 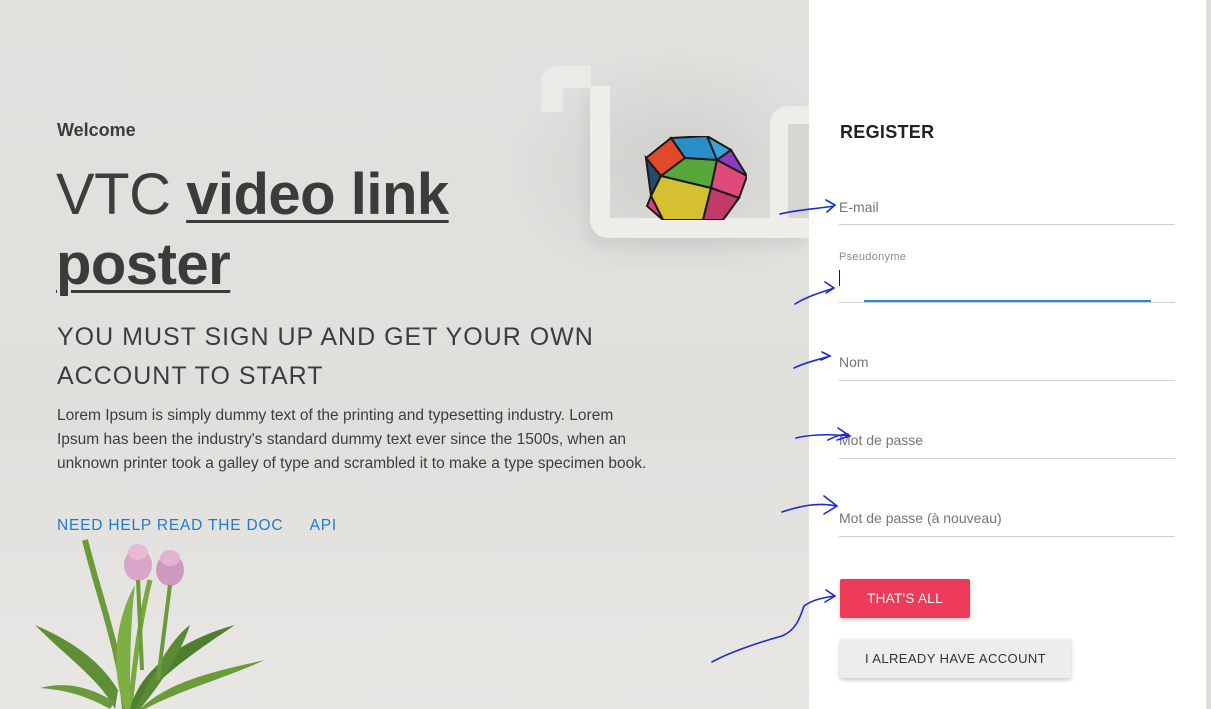 What do you see at coordinates (1007, 362) in the screenshot?
I see `nom-input` at bounding box center [1007, 362].